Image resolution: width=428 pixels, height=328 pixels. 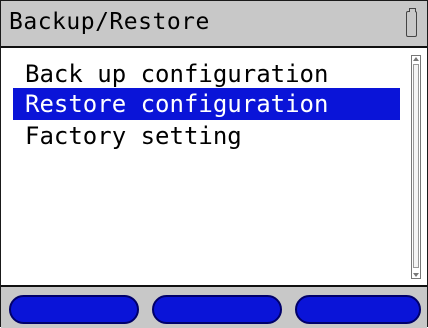 I want to click on title-bar: Backup/Restore, so click(x=214, y=24).